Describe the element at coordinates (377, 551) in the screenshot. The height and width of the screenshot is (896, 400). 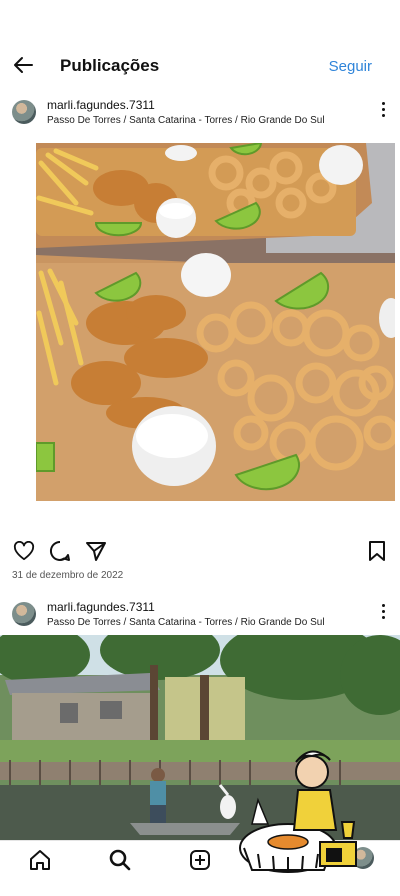
I see `bookmark-icon` at that location.